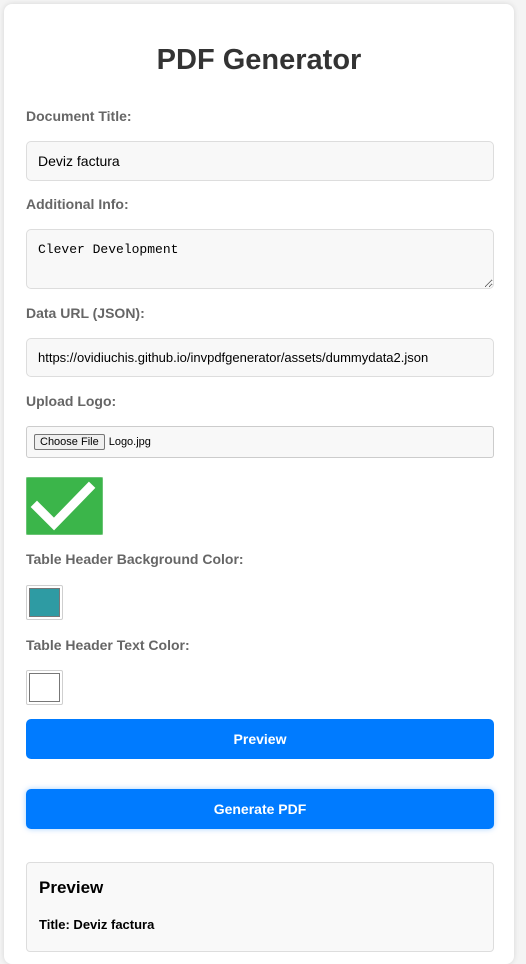 The height and width of the screenshot is (964, 526). What do you see at coordinates (260, 259) in the screenshot?
I see `additional-info-textarea: Clever Development` at bounding box center [260, 259].